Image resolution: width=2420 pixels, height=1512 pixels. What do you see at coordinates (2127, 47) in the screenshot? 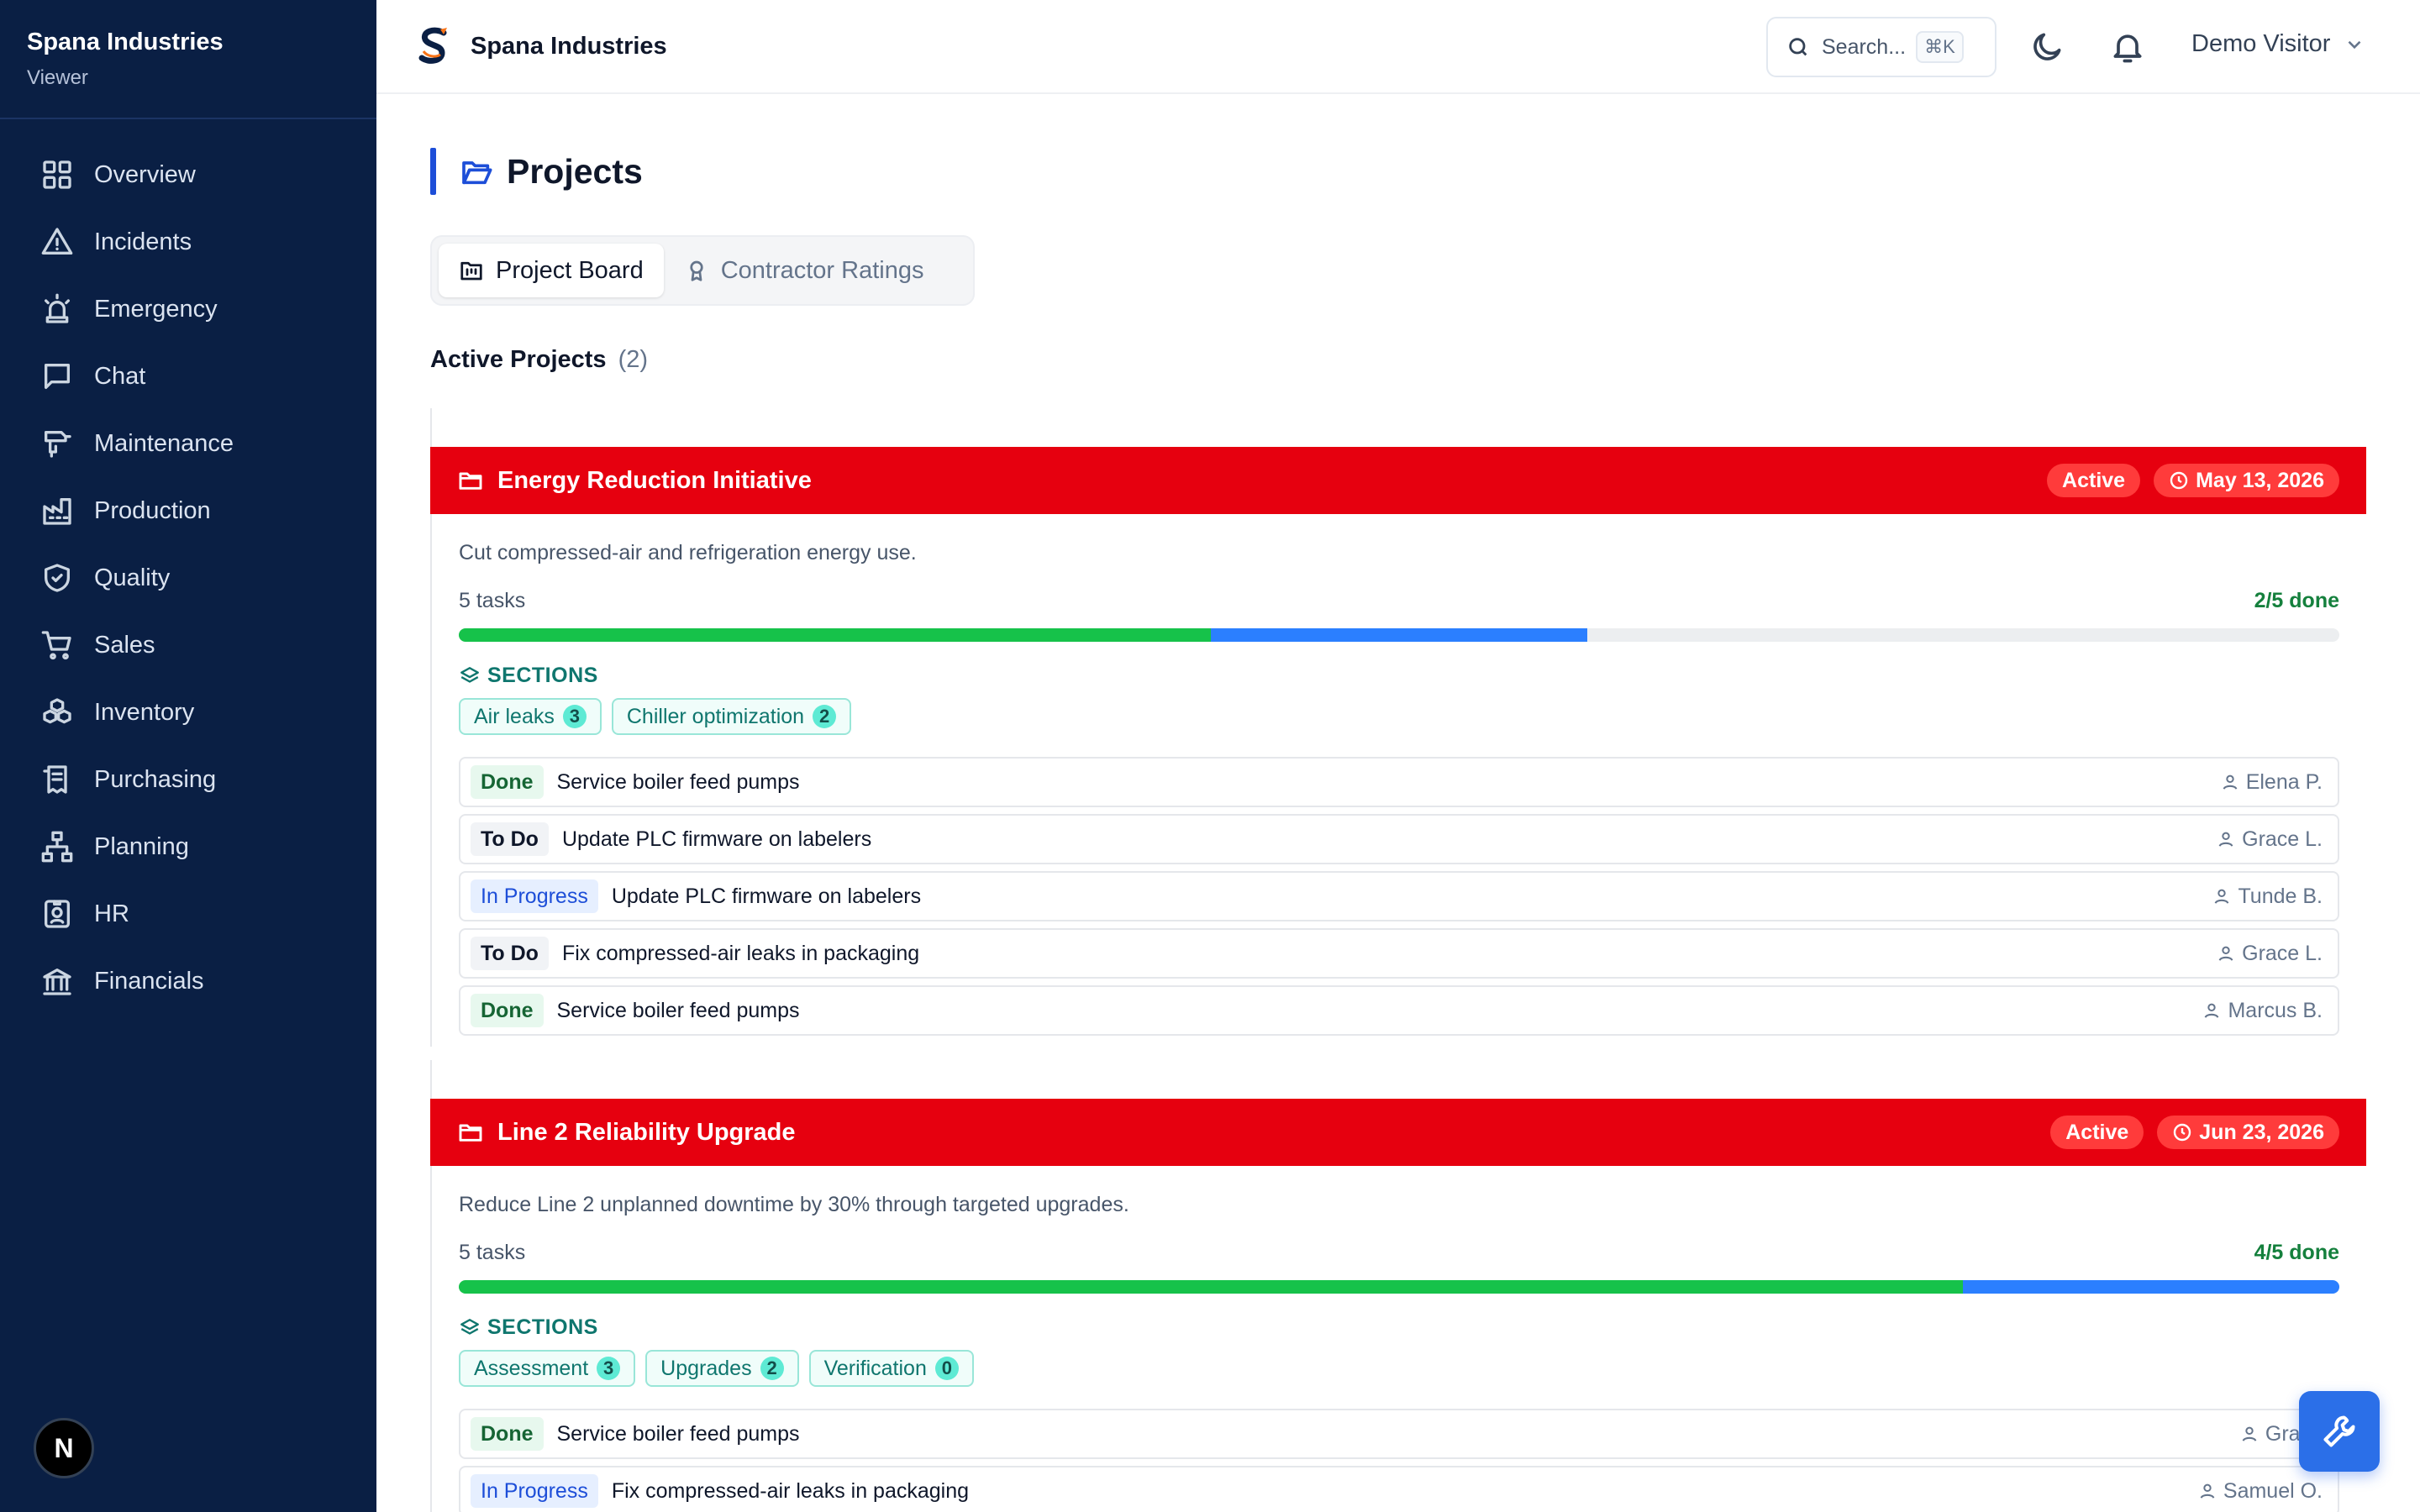
I see `bell-icon` at bounding box center [2127, 47].